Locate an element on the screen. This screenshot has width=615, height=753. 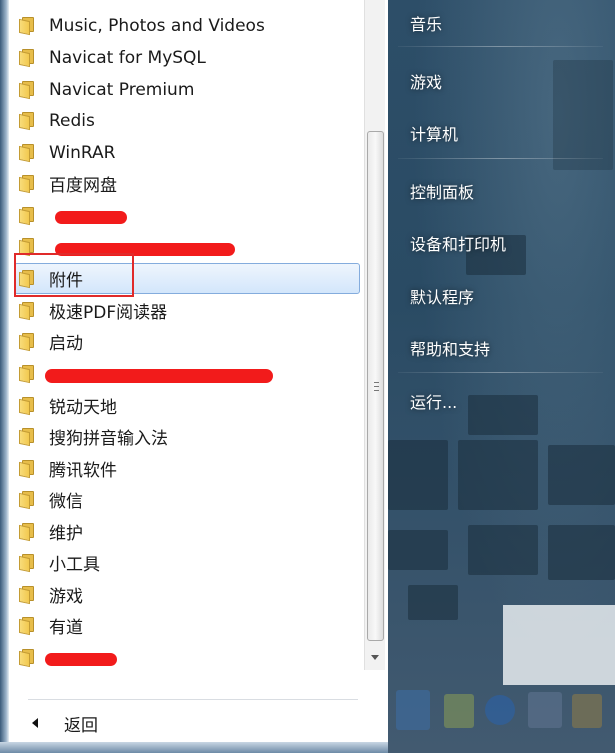
program-folder-sogou-input: 搜狗拼音输入法 is located at coordinates (187, 436).